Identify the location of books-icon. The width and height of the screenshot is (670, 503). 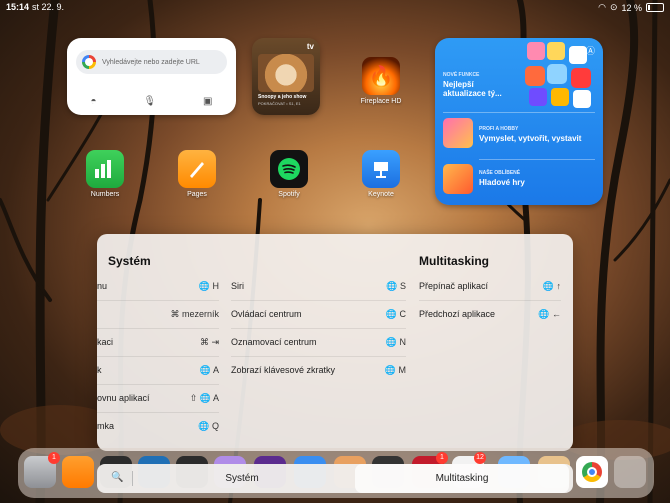
(78, 472).